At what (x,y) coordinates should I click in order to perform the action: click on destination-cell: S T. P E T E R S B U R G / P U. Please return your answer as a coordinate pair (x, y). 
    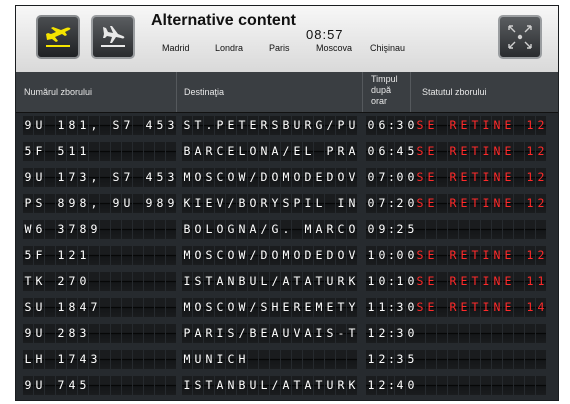
    Looking at the image, I should click on (270, 125).